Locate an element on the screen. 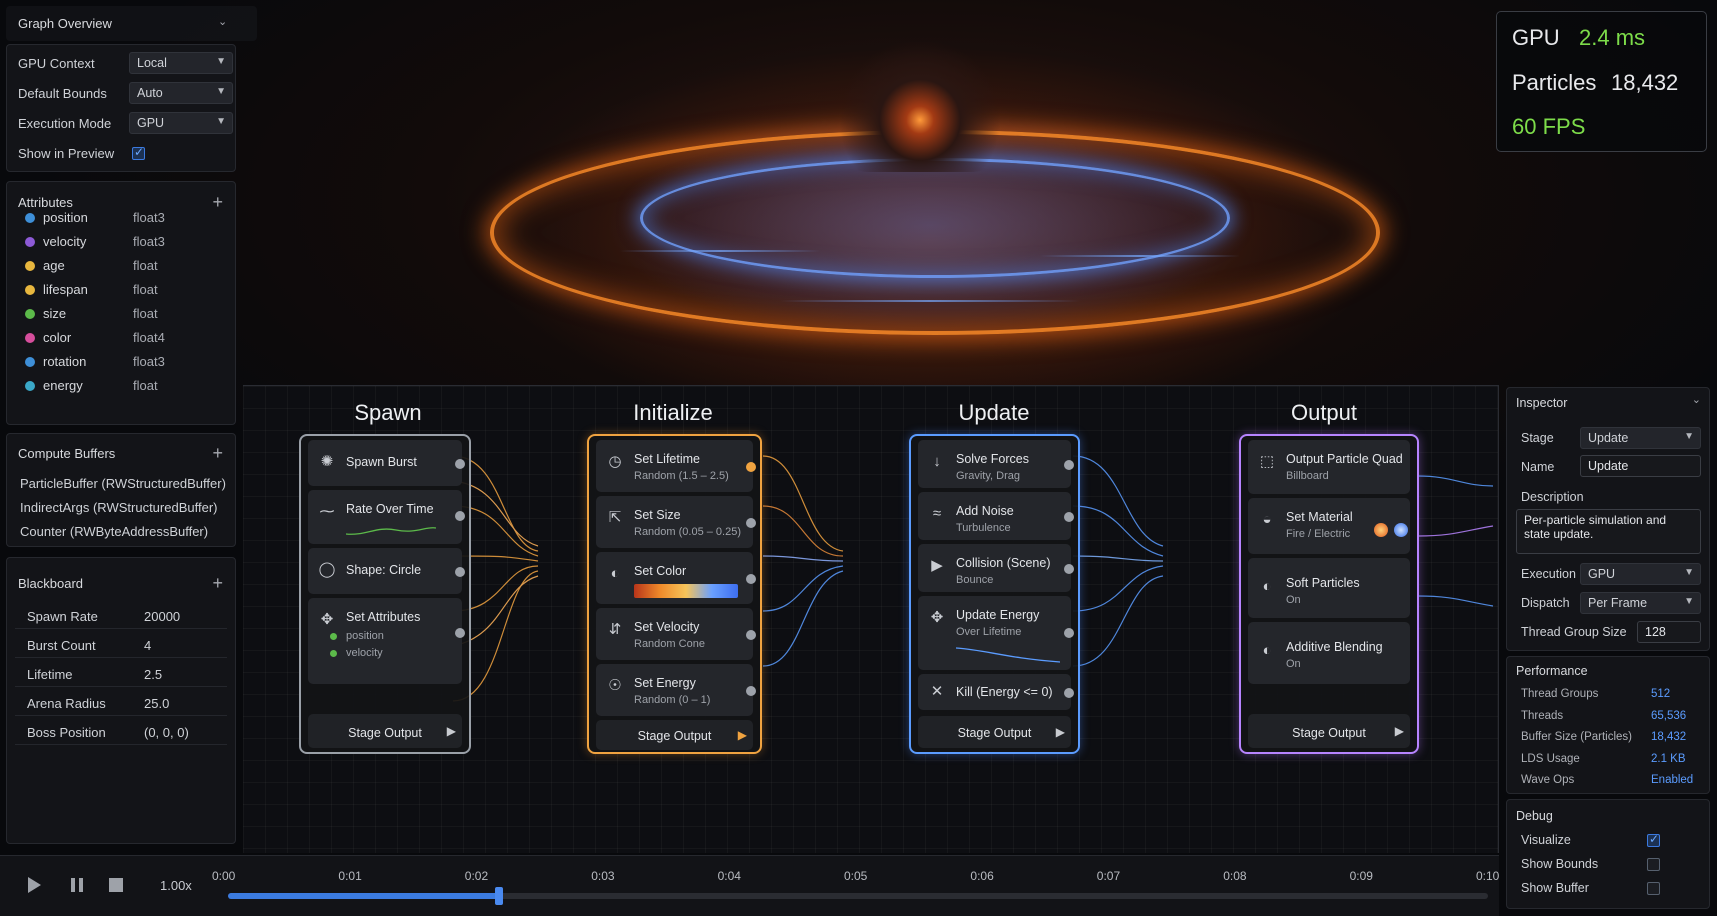 This screenshot has width=1717, height=916. node-solve-forces: ↓ Solve Forces Gravity, Drag is located at coordinates (996, 464).